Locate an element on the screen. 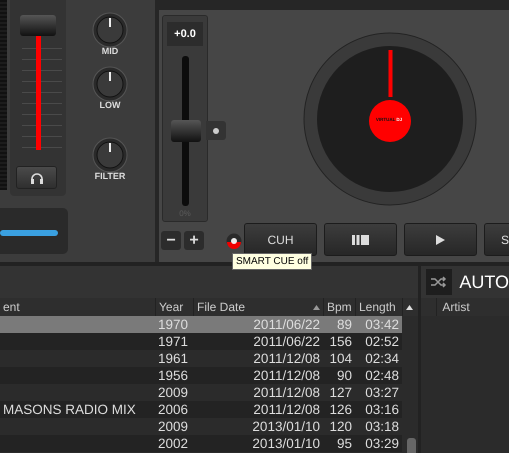 Image resolution: width=509 pixels, height=453 pixels. shuffle-icon is located at coordinates (439, 282).